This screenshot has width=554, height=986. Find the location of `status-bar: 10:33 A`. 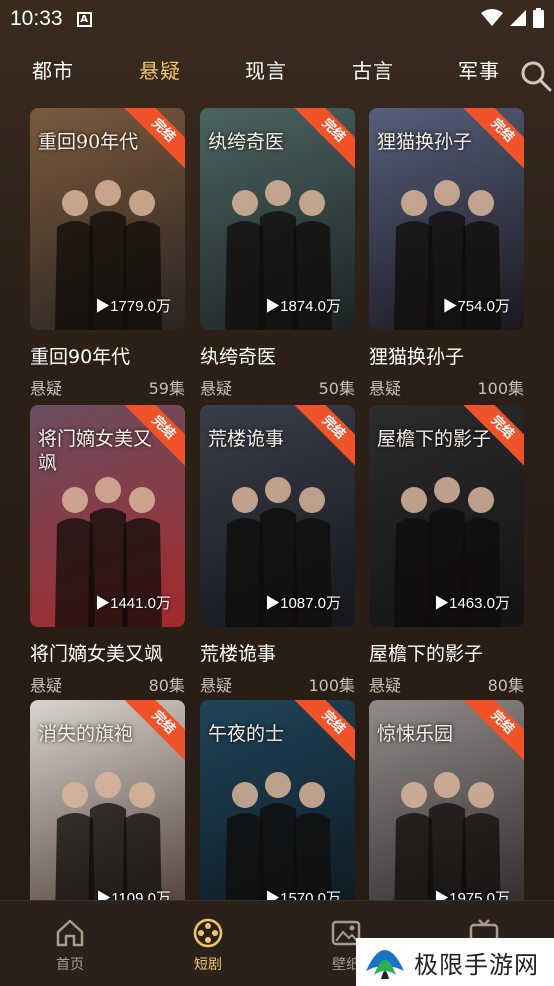

status-bar: 10:33 A is located at coordinates (277, 19).